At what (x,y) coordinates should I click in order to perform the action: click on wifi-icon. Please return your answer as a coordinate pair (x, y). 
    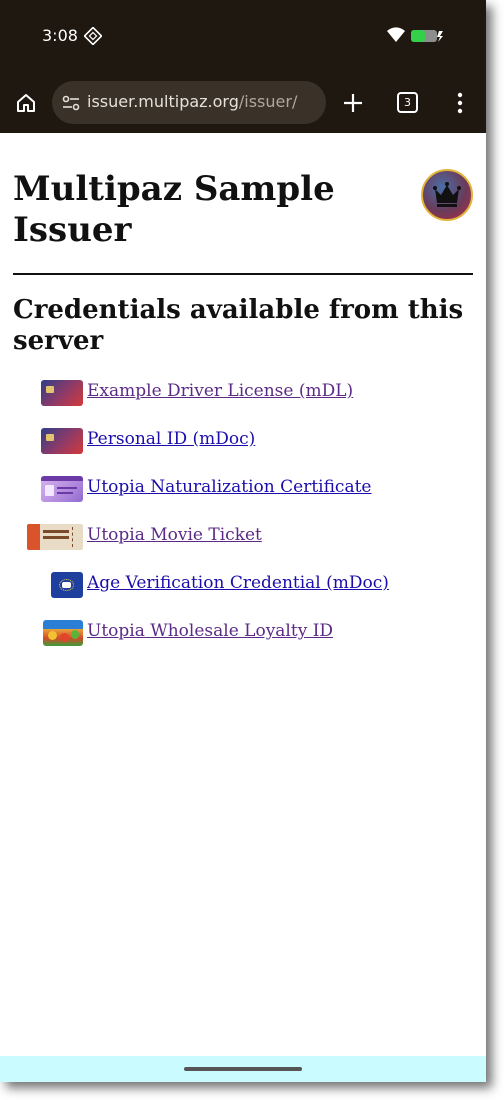
    Looking at the image, I should click on (396, 34).